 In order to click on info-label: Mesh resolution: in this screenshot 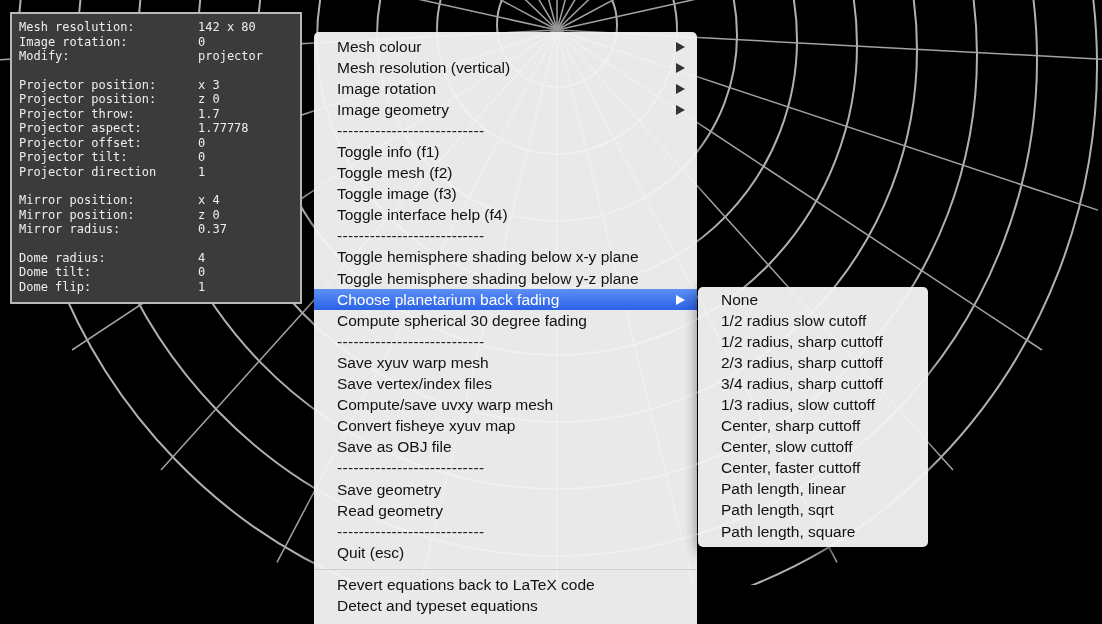, I will do `click(77, 27)`.